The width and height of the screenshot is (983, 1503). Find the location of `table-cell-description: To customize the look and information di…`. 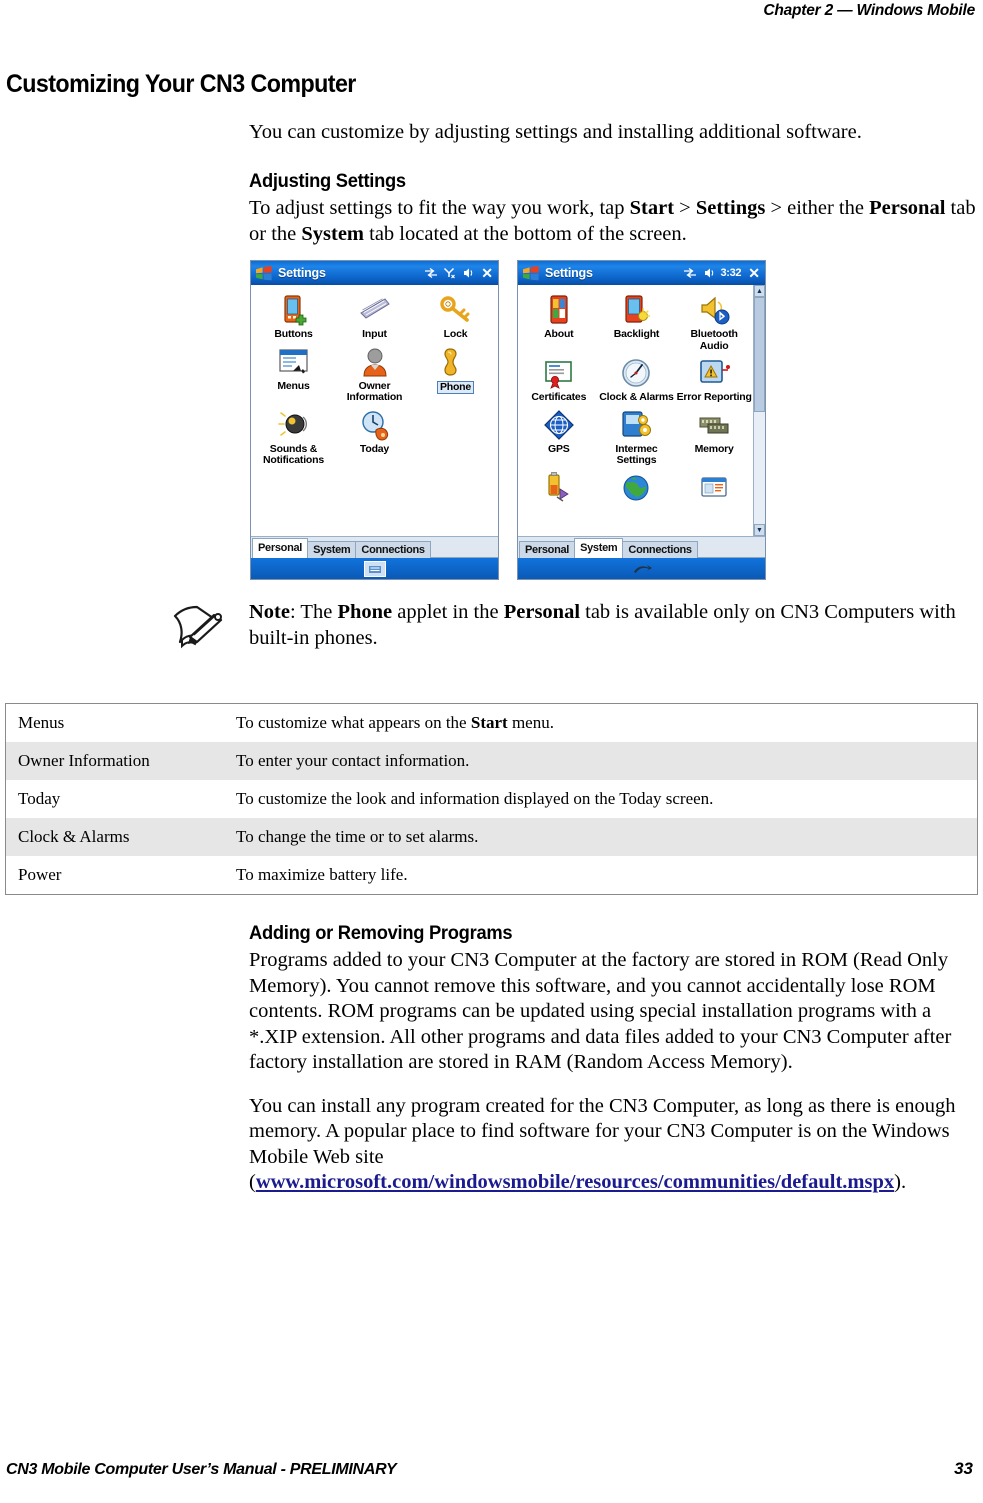

table-cell-description: To customize the look and information di… is located at coordinates (475, 798).